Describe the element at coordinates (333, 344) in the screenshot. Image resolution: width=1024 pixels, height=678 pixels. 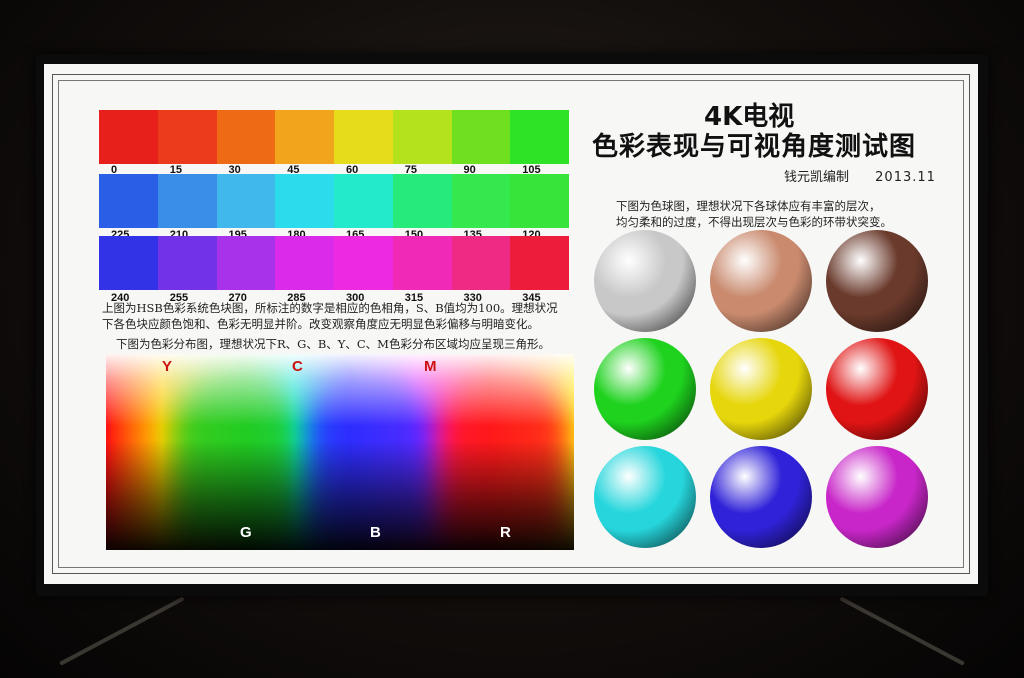
I see `distribution-note: 下图为色彩分布图，理想状况下R、G、B、Y、C、M色彩分布区域均应呈现三角形。` at that location.